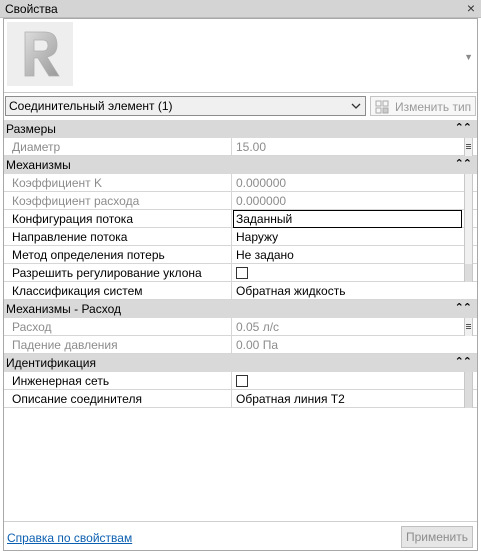 The width and height of the screenshot is (481, 553). I want to click on flow-configuration-field: Заданный, so click(347, 219).